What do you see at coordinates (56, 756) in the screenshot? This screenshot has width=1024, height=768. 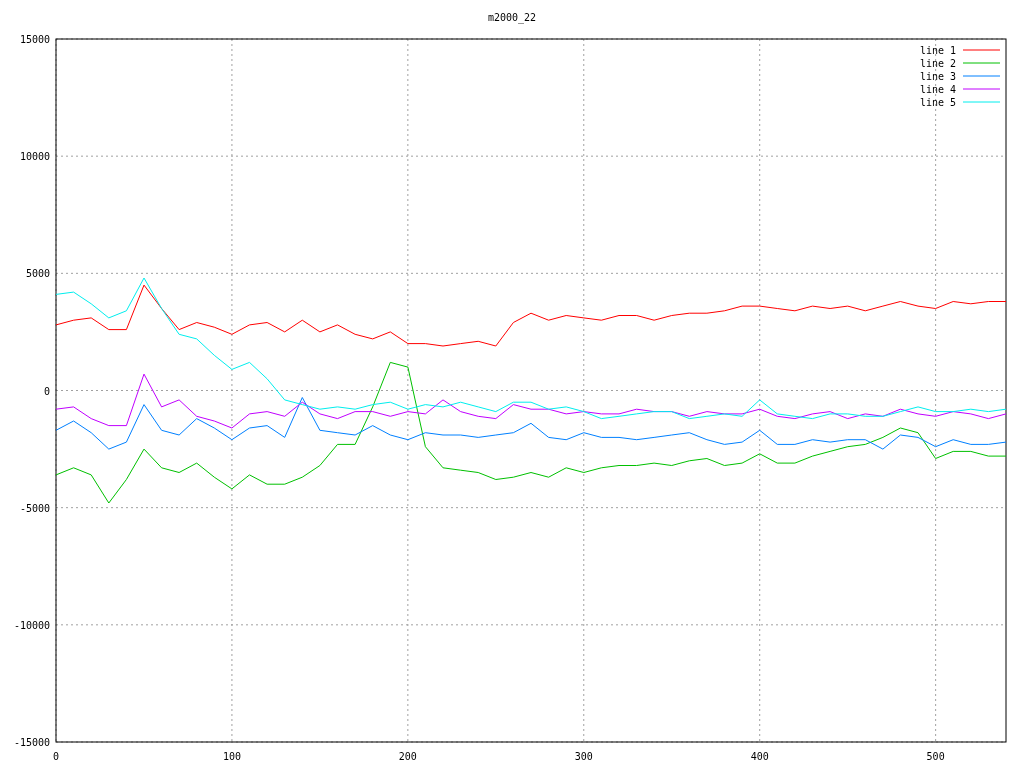 I see `x-tick-label: 0` at bounding box center [56, 756].